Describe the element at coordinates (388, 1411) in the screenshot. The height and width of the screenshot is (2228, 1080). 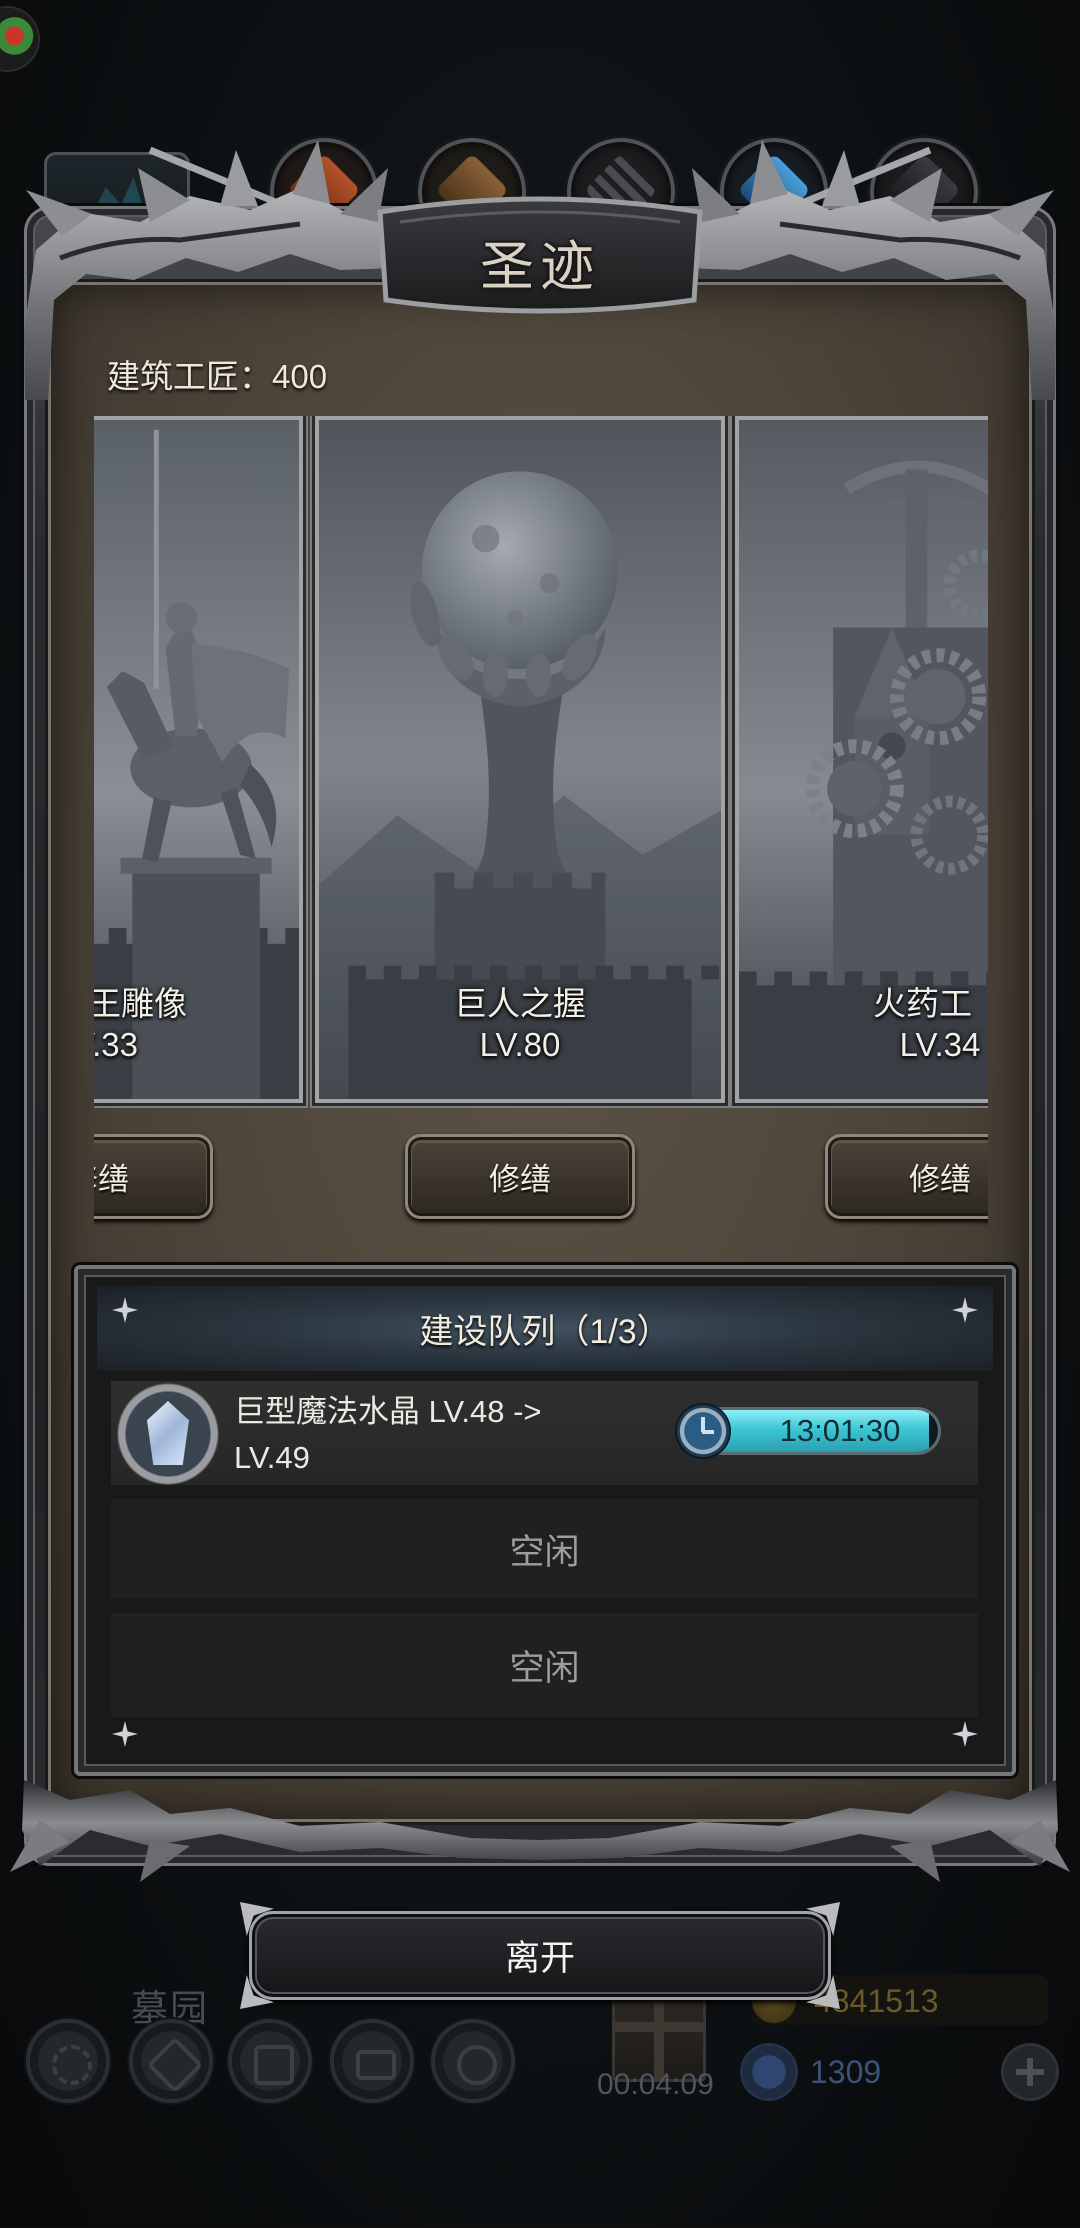
I see `queue-item-line1: 巨型魔法水晶 LV.48 ->` at that location.